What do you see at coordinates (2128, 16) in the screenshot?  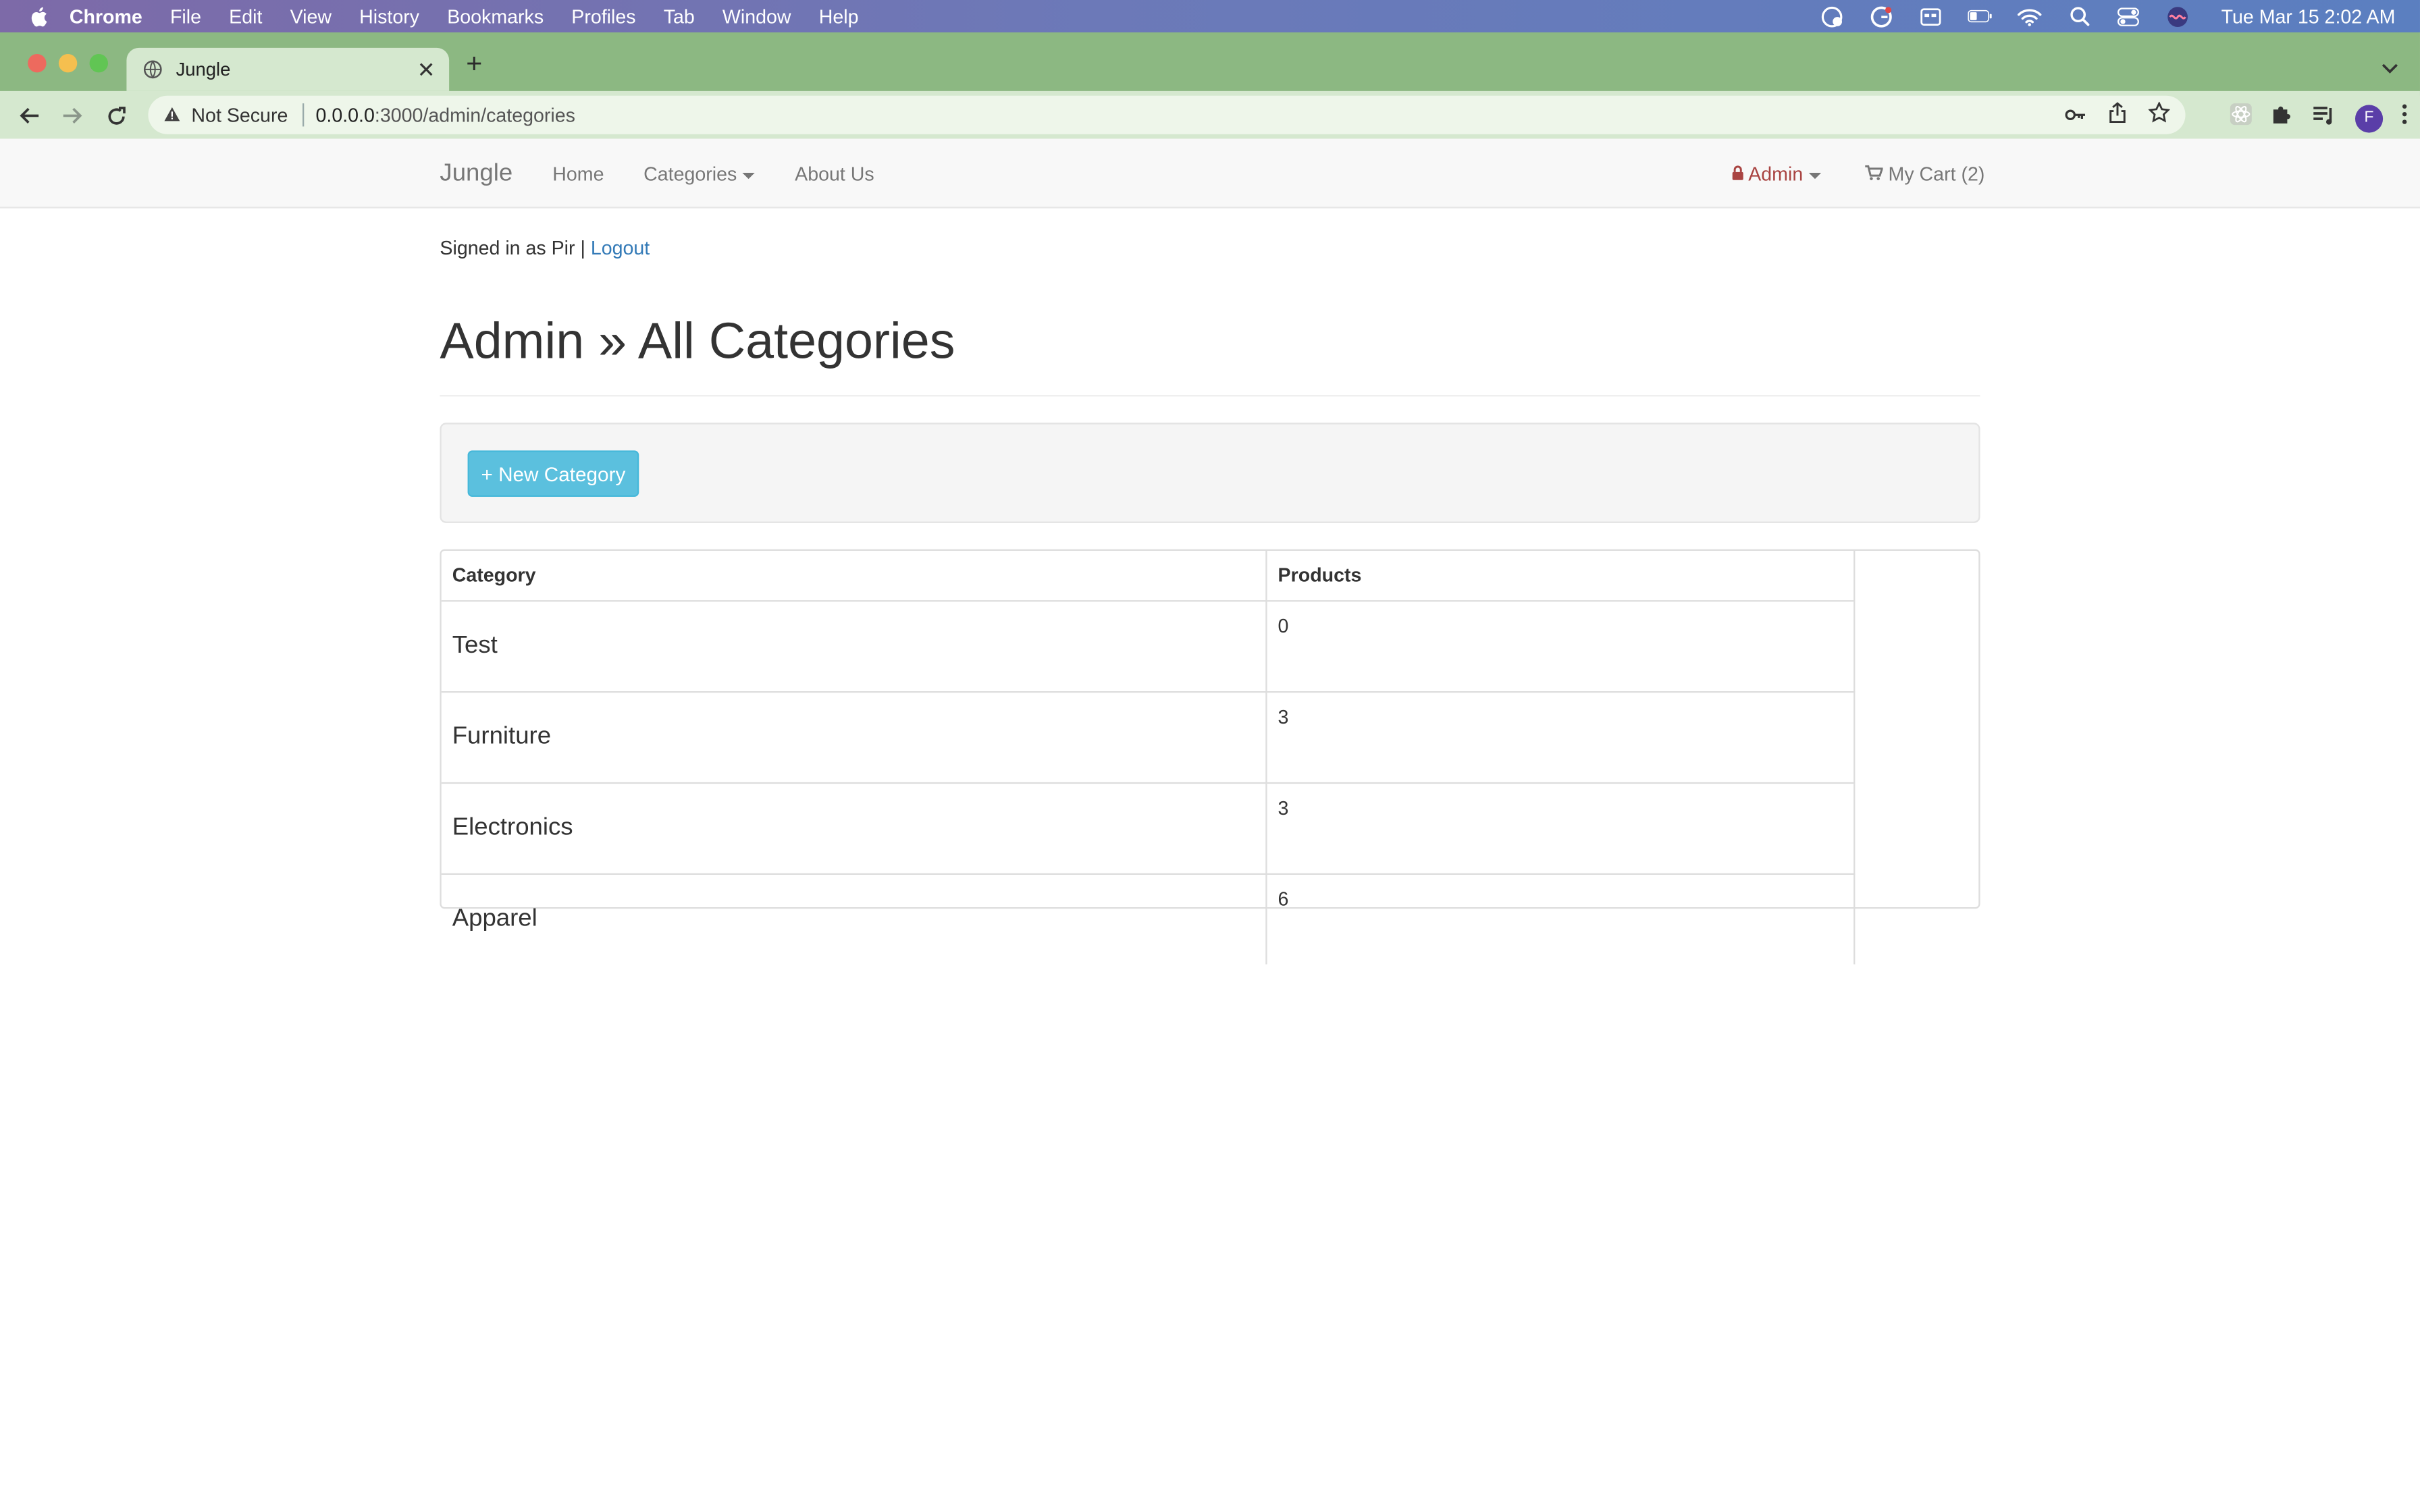 I see `control-center-icon` at bounding box center [2128, 16].